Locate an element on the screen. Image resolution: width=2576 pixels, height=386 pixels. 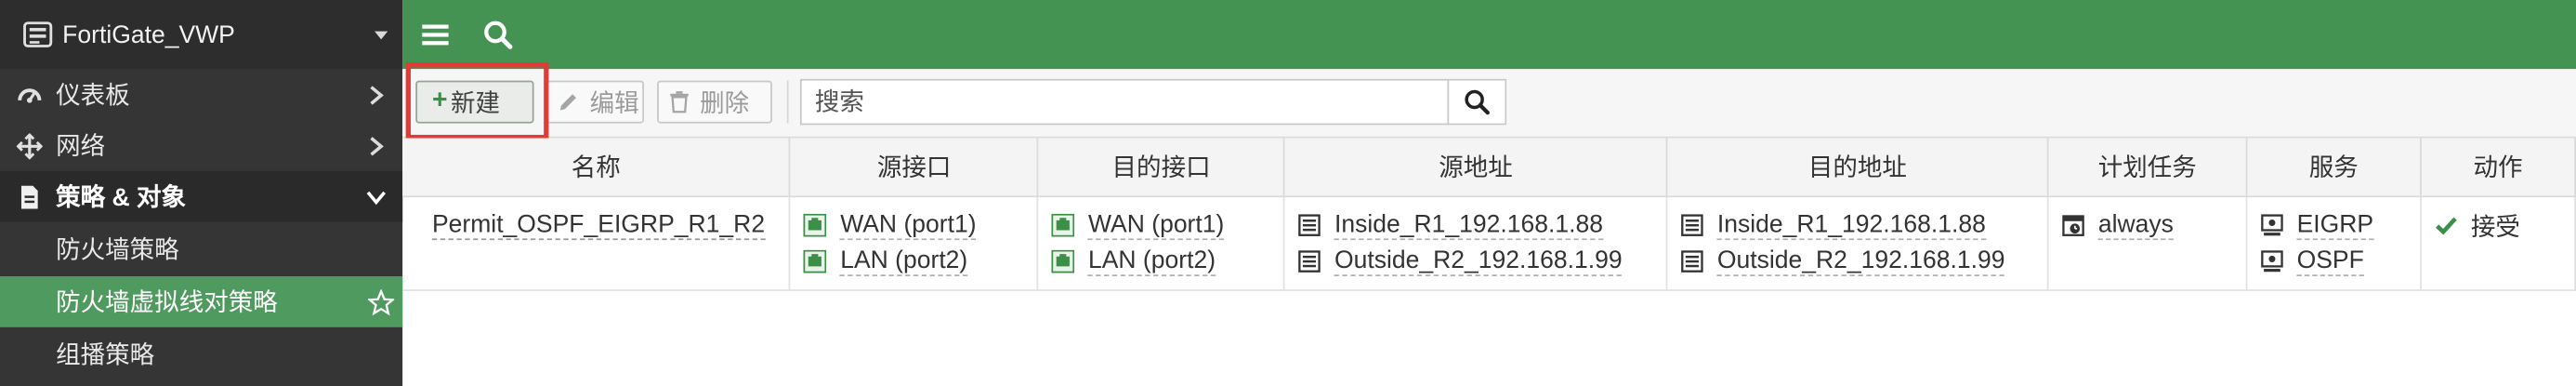
search-box is located at coordinates (1153, 102).